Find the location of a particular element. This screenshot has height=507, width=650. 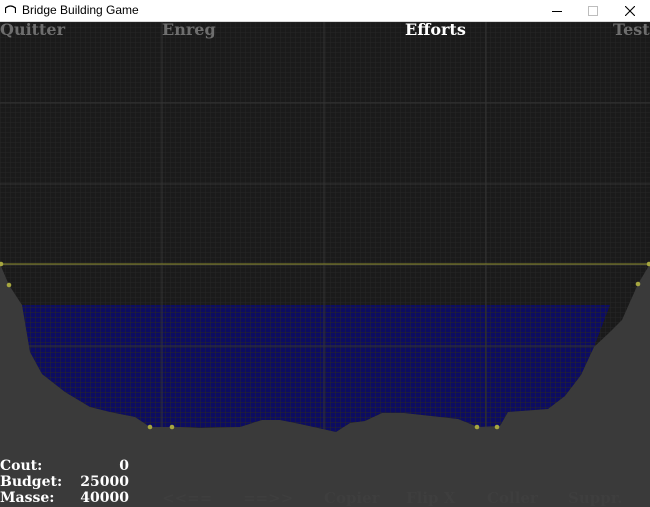

bridge-icon is located at coordinates (10, 9).